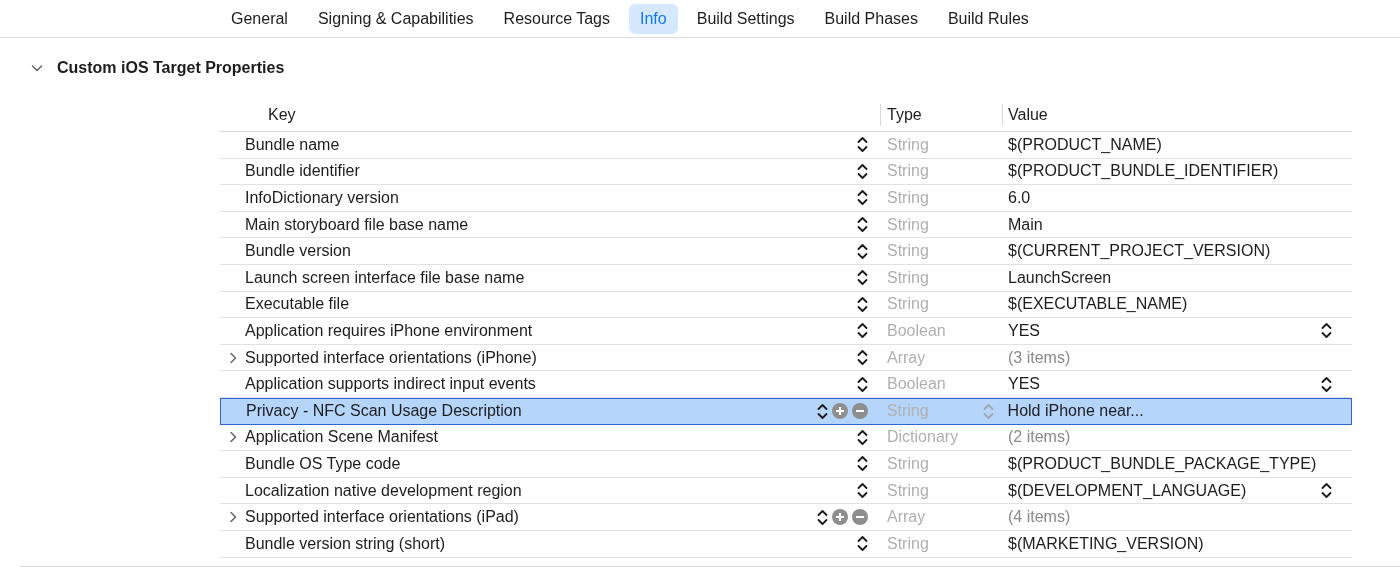  I want to click on table-row: Application supports indirect input events Boolean YES, so click(786, 384).